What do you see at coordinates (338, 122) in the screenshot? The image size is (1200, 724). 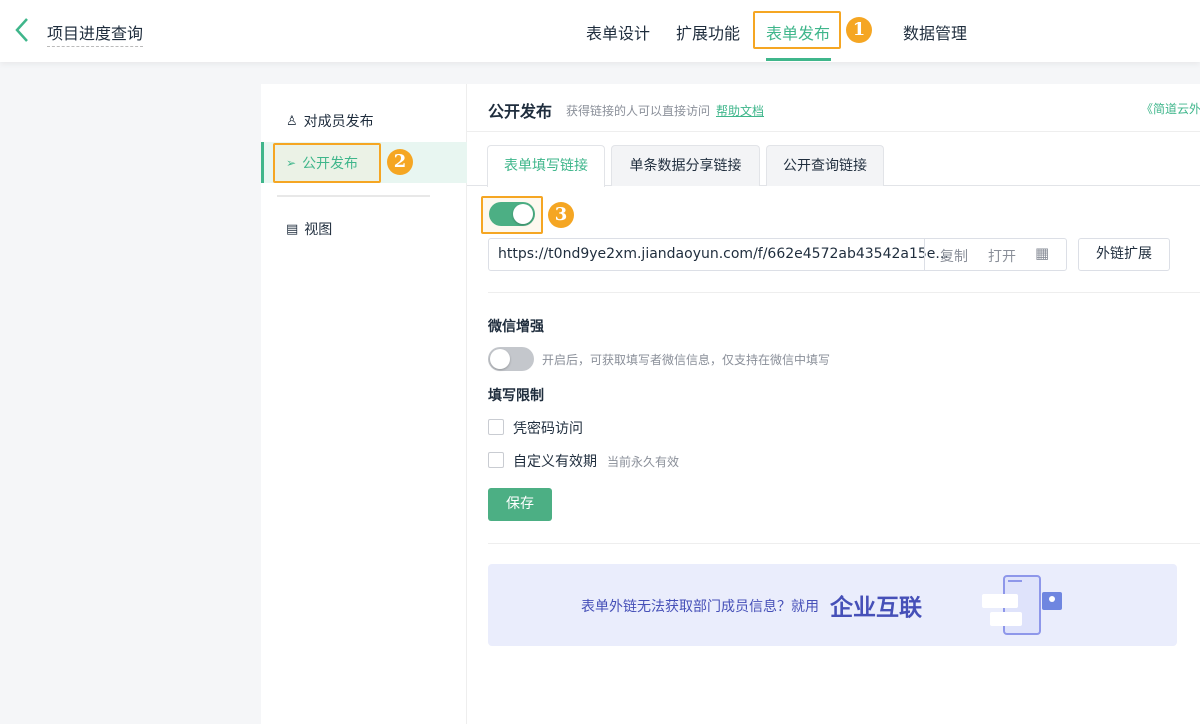 I see `sidebar-item-label: 对成员发布` at bounding box center [338, 122].